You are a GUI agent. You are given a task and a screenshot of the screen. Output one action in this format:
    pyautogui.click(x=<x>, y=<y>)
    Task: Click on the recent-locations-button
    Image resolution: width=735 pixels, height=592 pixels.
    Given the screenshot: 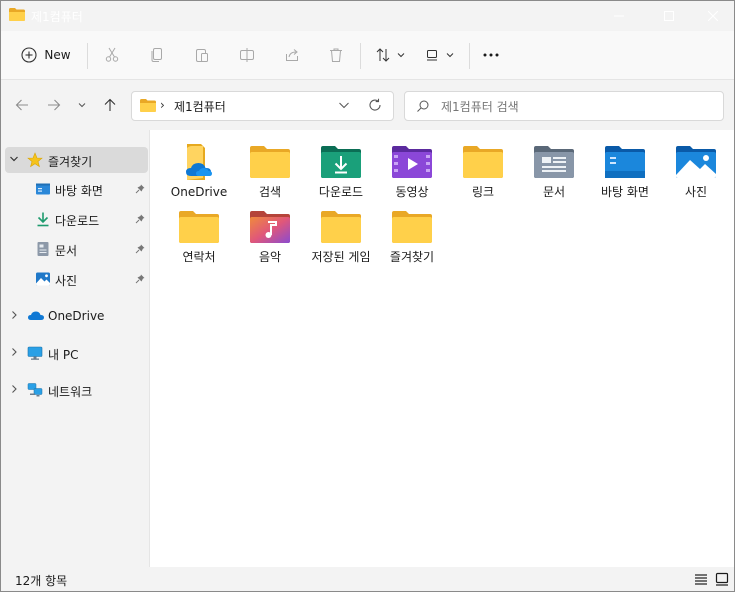 What is the action you would take?
    pyautogui.click(x=82, y=105)
    